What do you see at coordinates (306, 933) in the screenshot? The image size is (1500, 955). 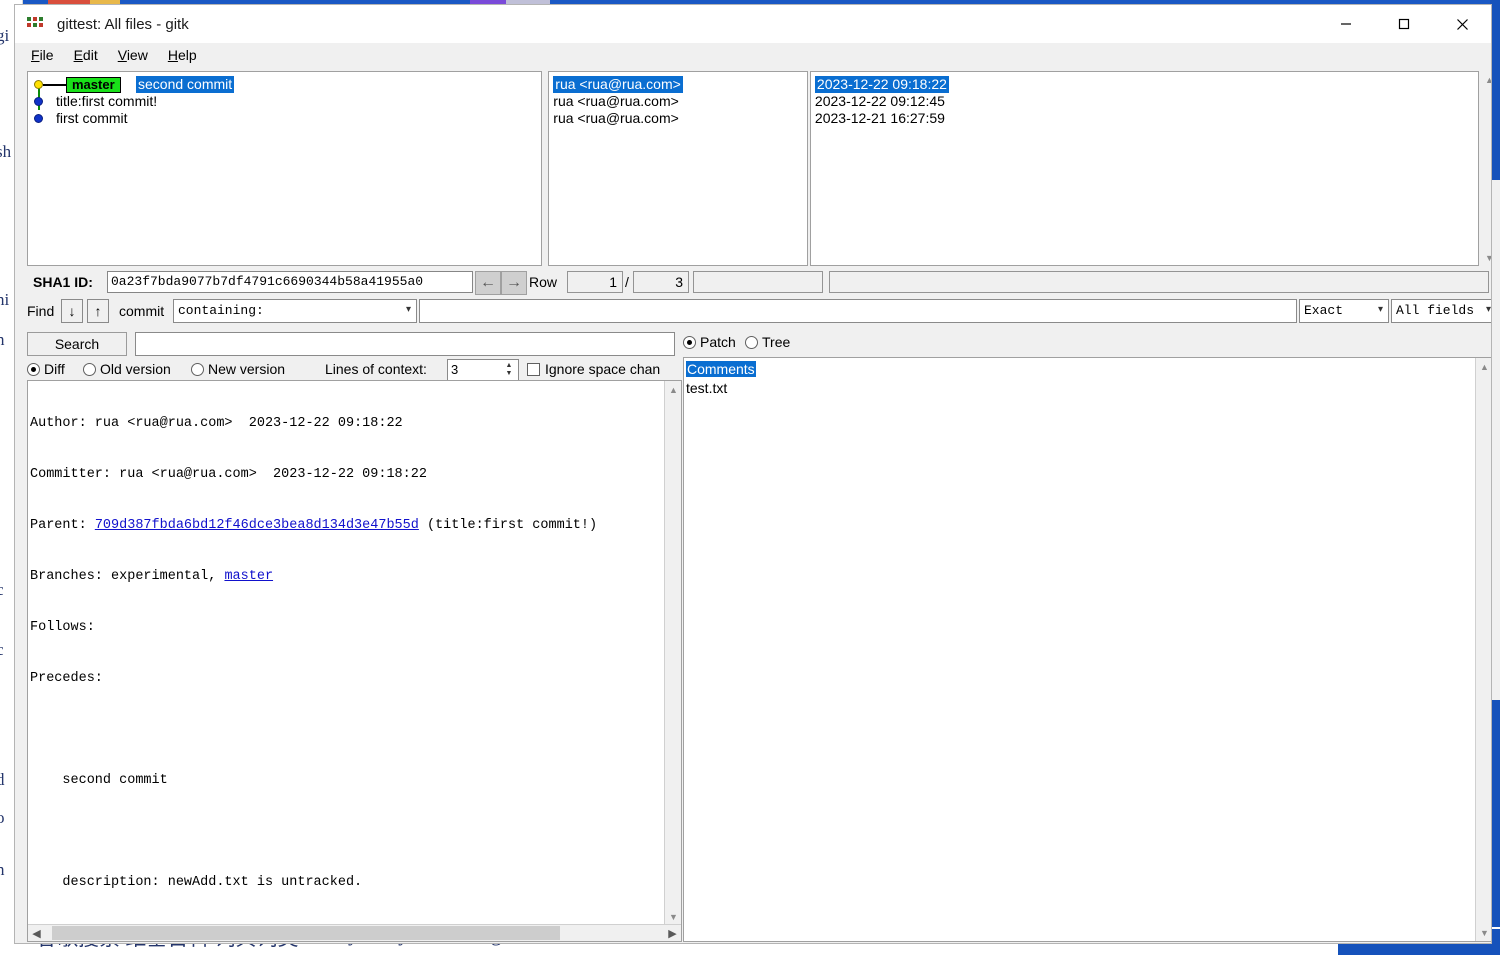 I see `diff-hscroll-thumb` at bounding box center [306, 933].